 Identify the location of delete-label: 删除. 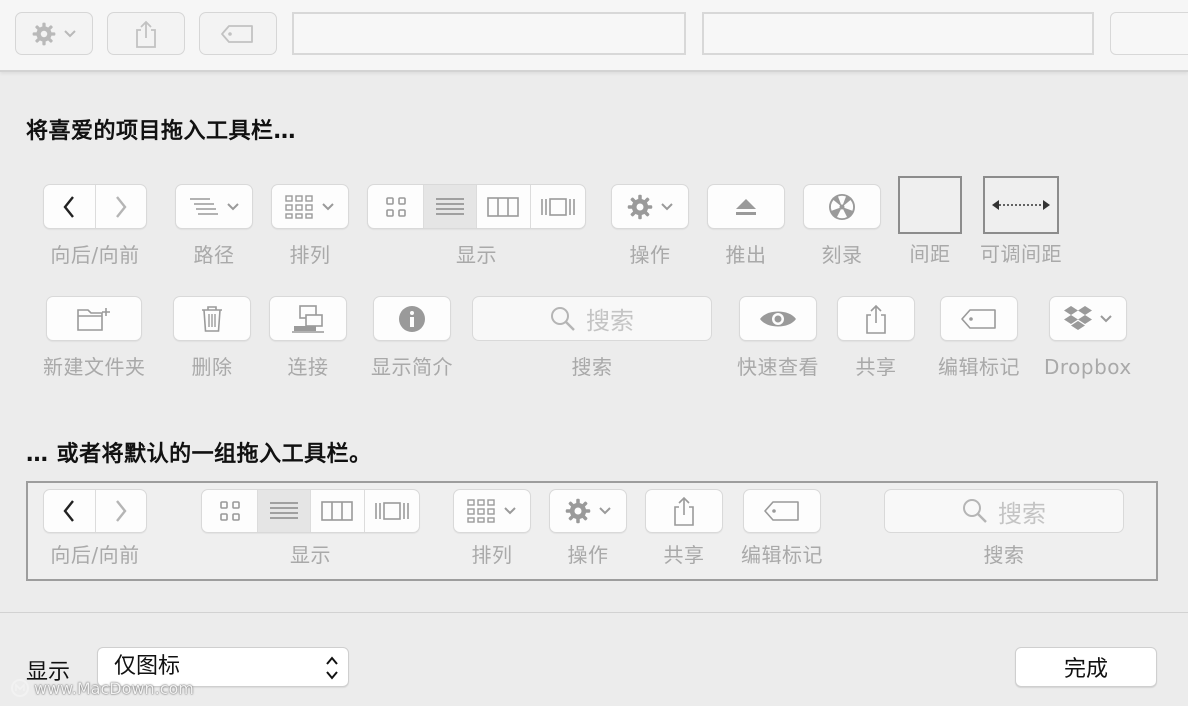
(212, 367).